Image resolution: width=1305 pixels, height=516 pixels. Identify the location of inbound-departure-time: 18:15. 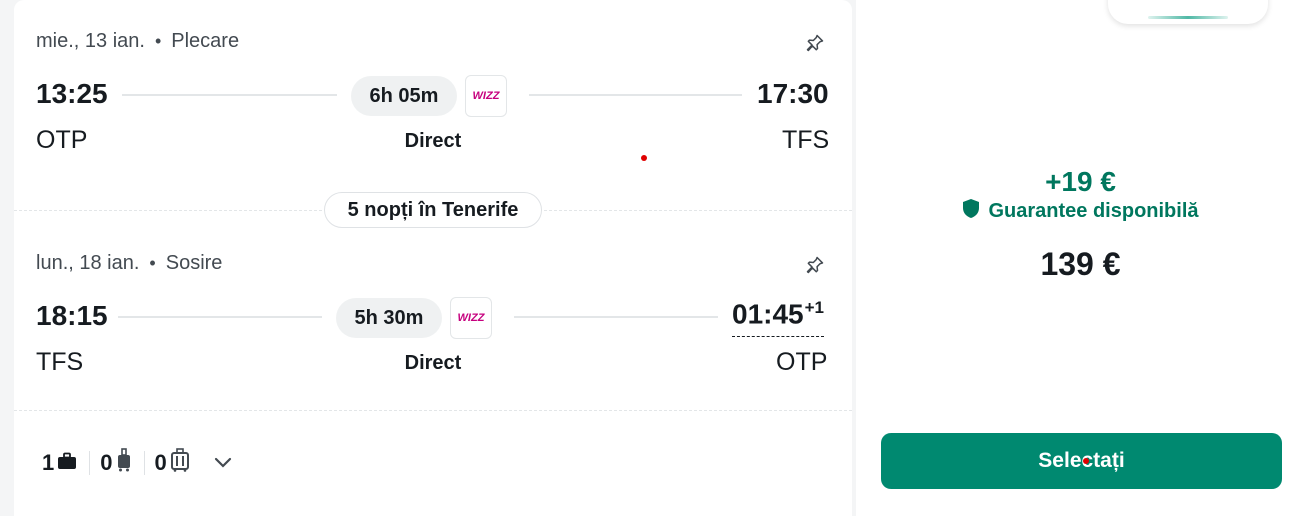
(72, 315).